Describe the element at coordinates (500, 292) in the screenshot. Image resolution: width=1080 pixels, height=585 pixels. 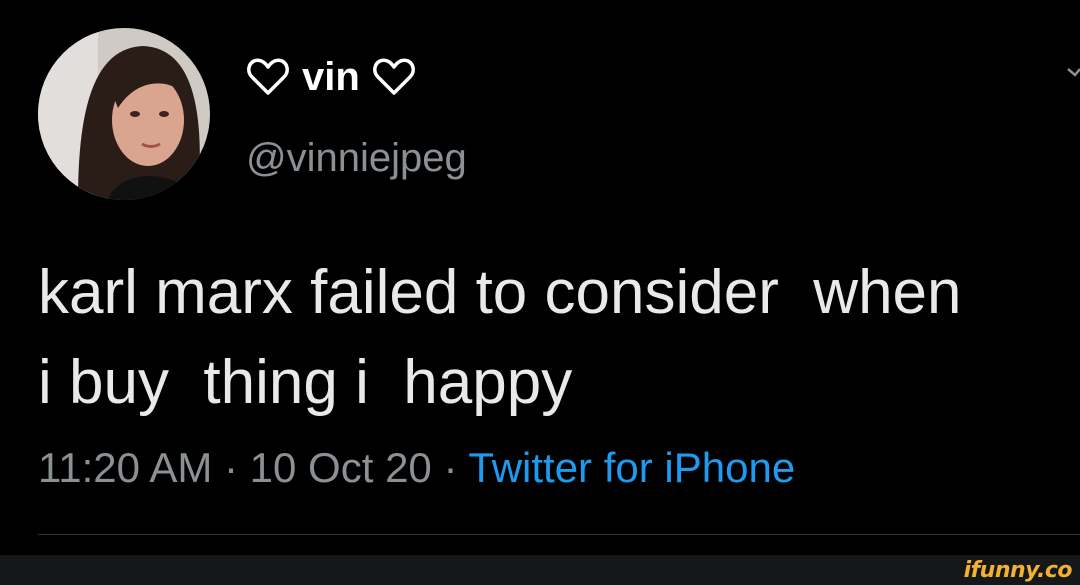
I see `tweet-text-line: karl marx failed to consider when` at that location.